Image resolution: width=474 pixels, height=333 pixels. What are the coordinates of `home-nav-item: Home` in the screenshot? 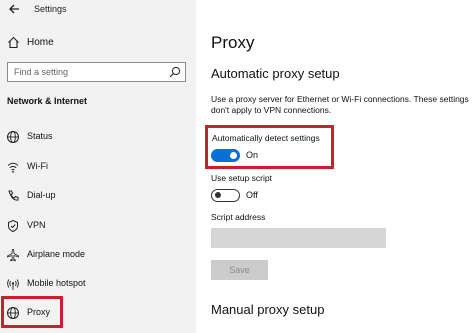 It's located at (98, 42).